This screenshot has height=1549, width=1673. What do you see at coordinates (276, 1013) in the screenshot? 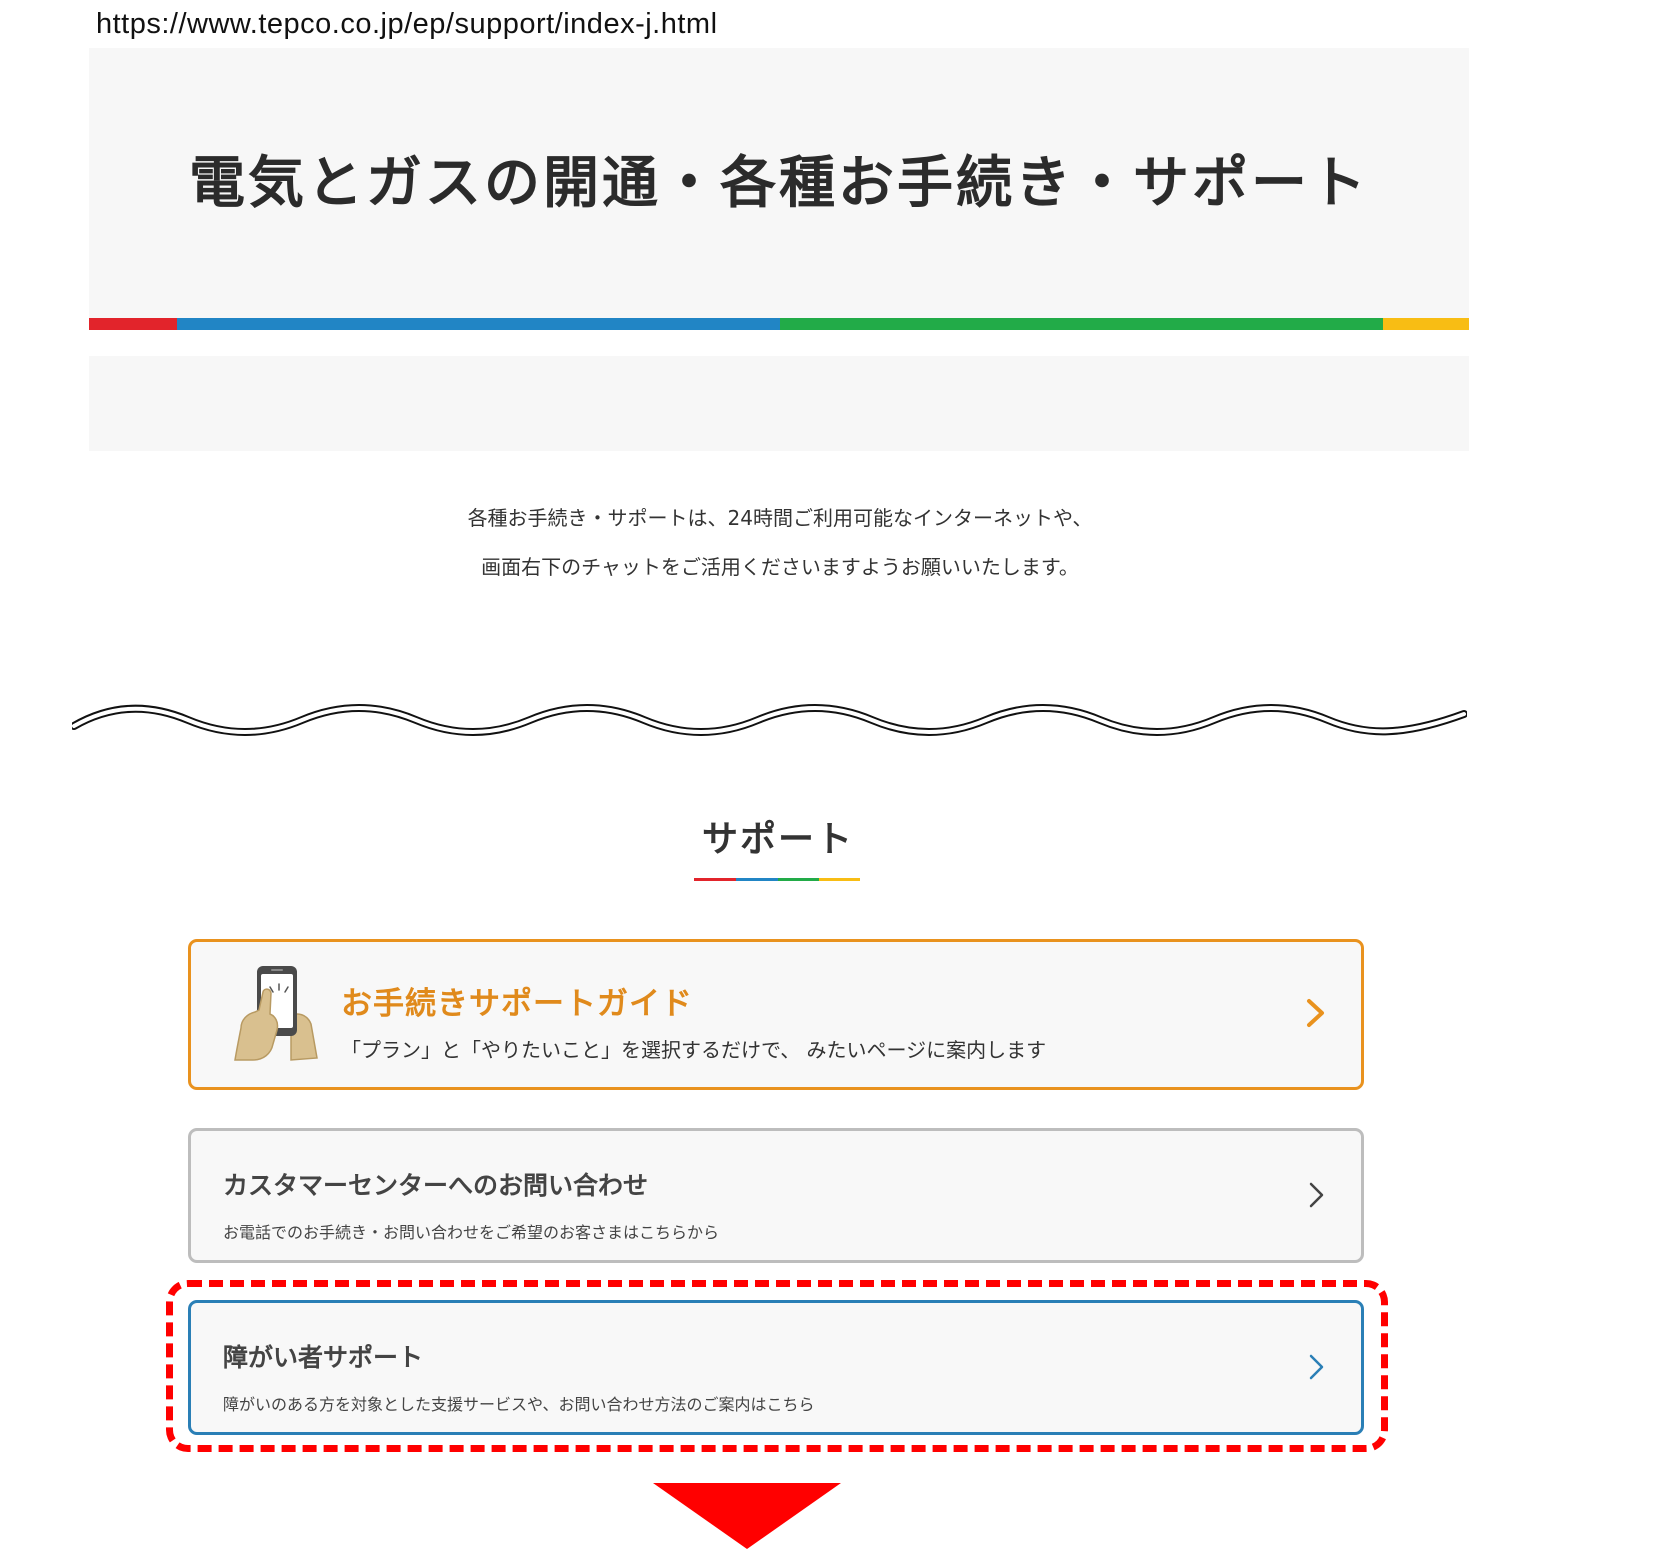
I see `hand-smartphone-icon` at bounding box center [276, 1013].